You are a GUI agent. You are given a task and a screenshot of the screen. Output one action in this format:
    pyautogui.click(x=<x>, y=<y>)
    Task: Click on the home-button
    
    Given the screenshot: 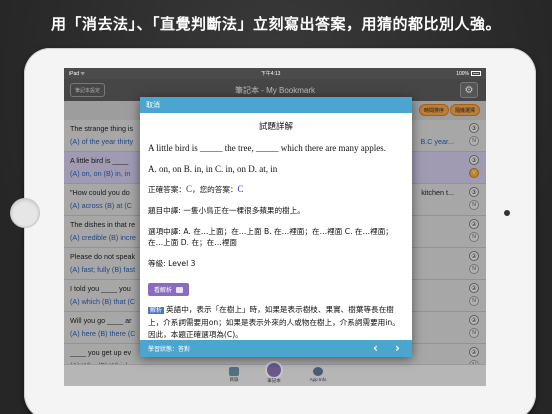 What is the action you would take?
    pyautogui.click(x=25, y=213)
    